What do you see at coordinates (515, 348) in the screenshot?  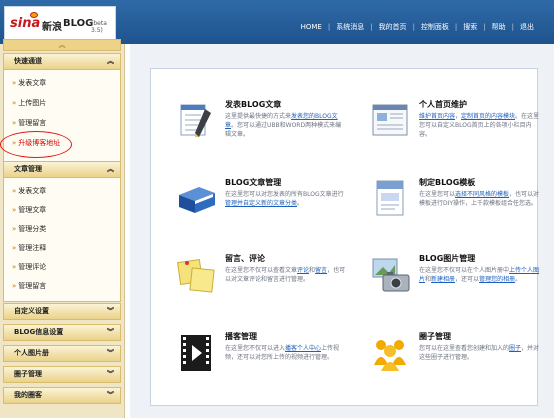 I see `feature-link: 圈子` at bounding box center [515, 348].